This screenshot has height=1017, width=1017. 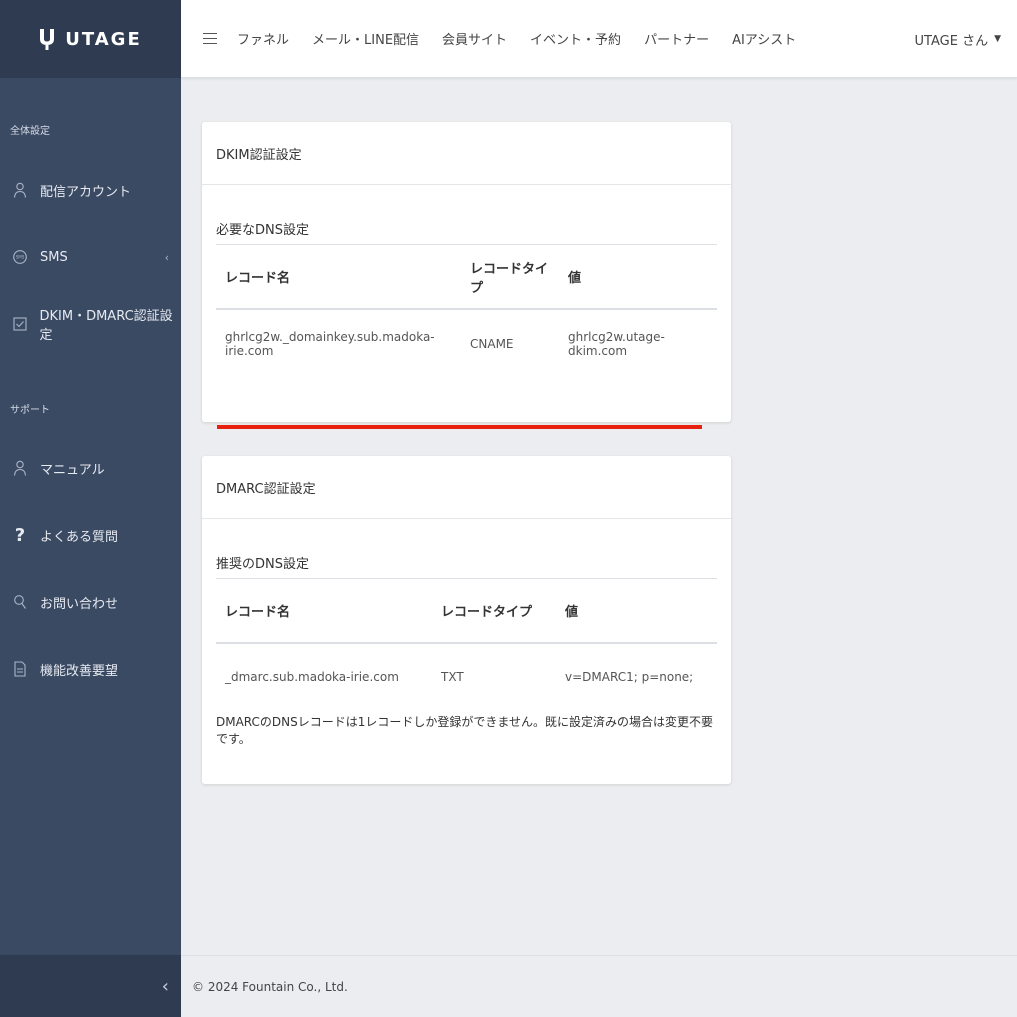 I want to click on sidebar-item-dkim-dmarc: DKIM・DMARC認証設定, so click(x=90, y=325).